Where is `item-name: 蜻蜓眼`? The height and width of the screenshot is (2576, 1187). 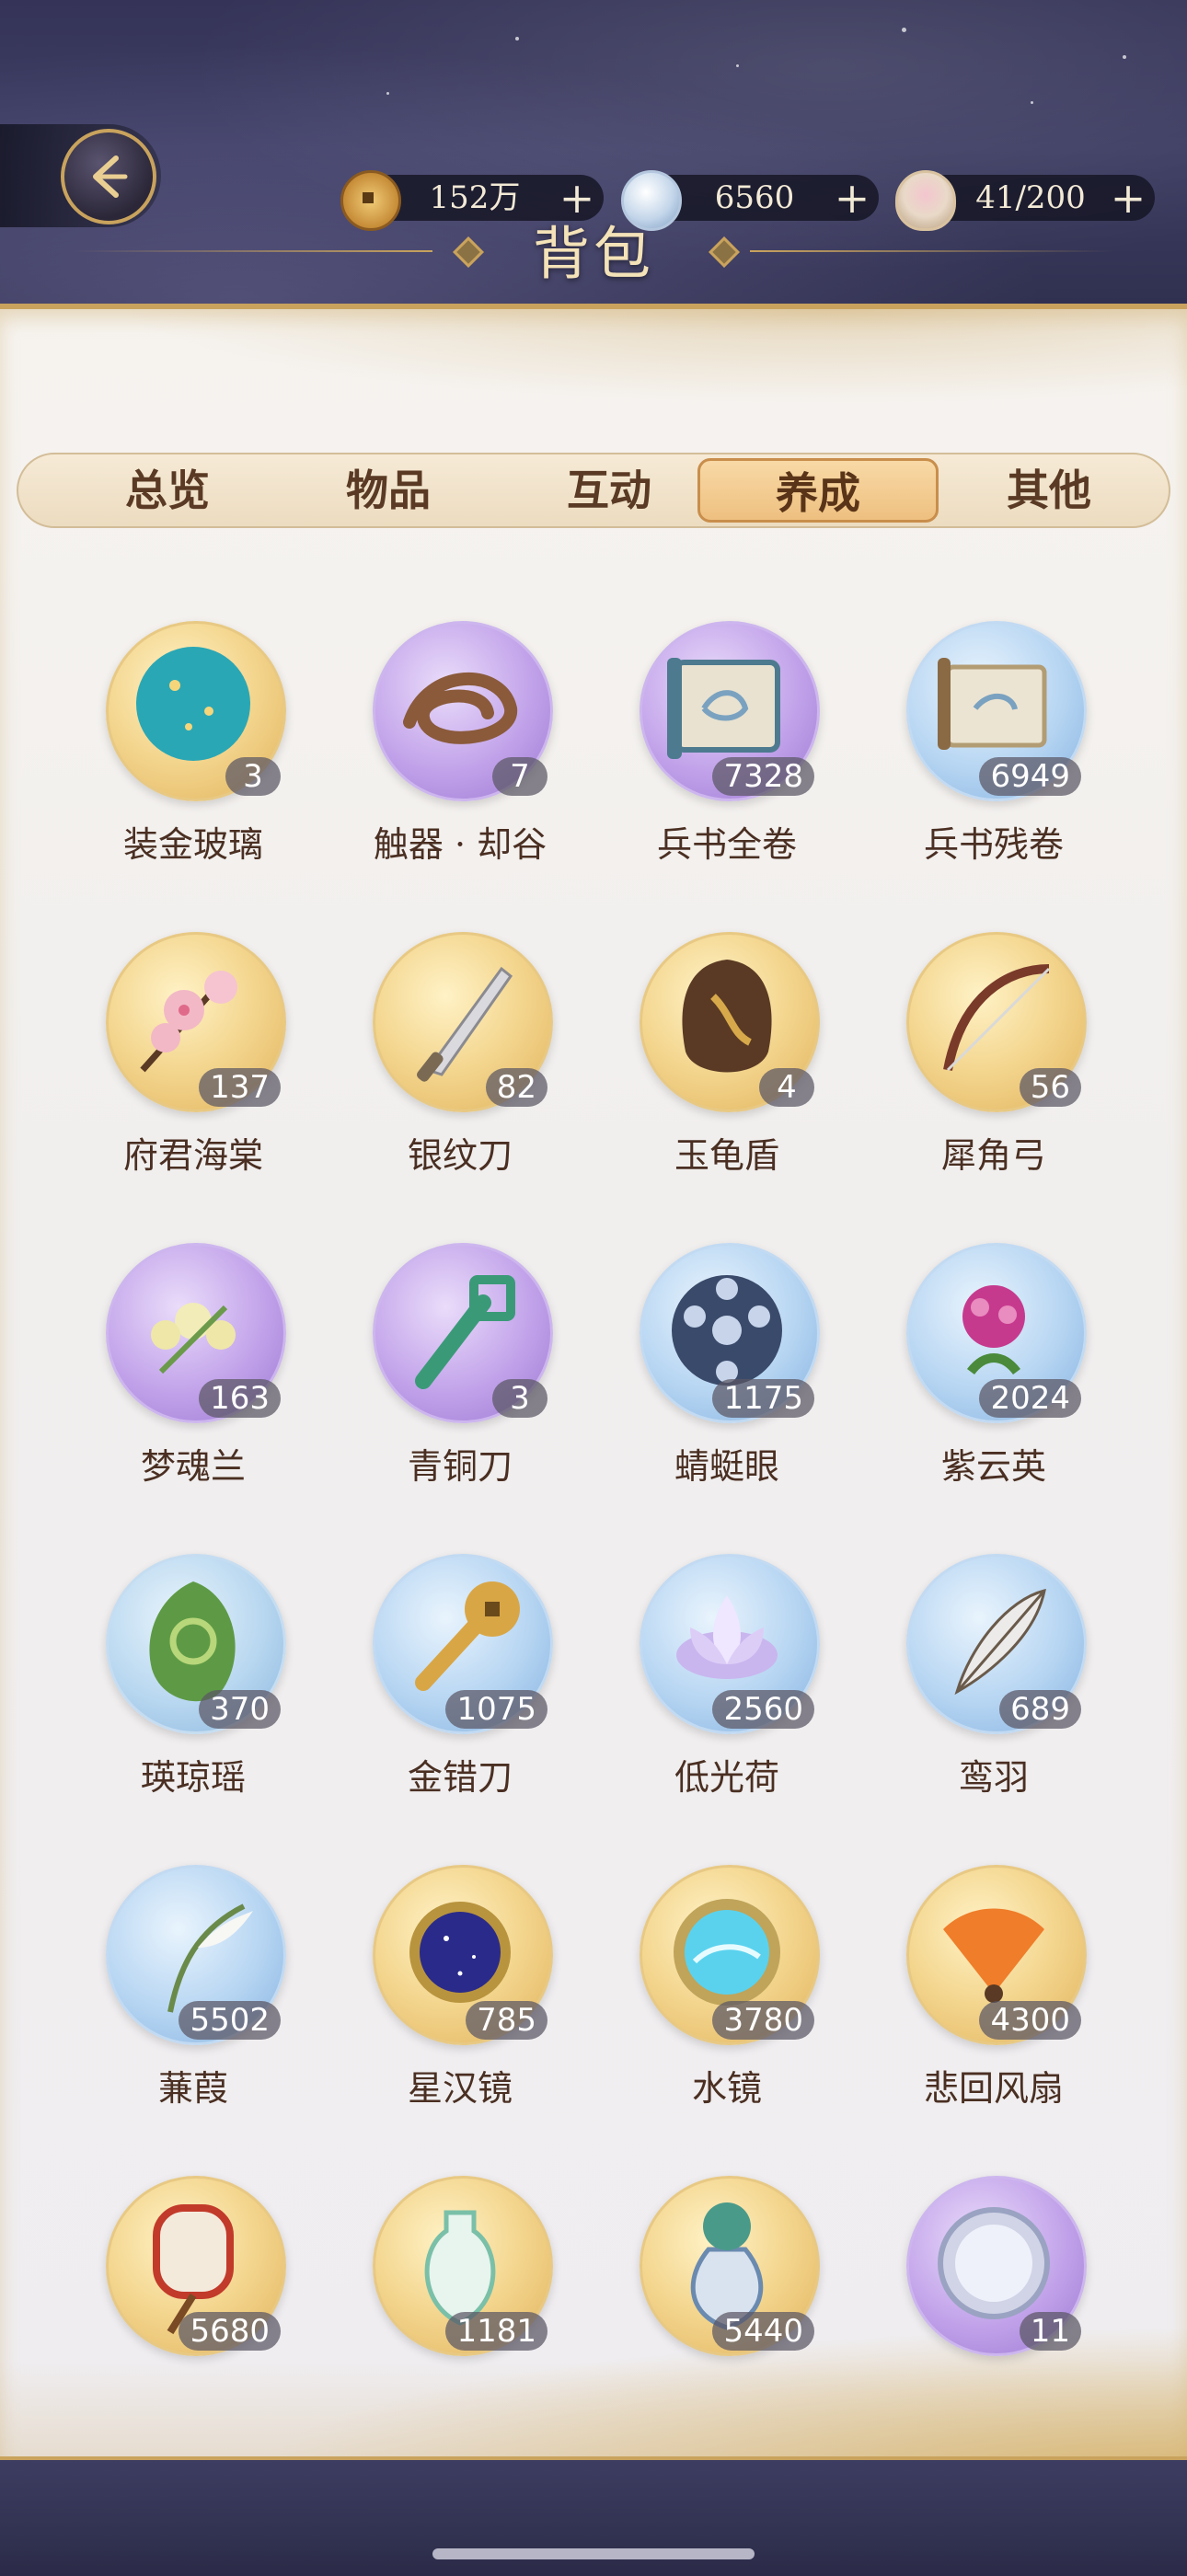
item-name: 蜻蜓眼 is located at coordinates (726, 1466).